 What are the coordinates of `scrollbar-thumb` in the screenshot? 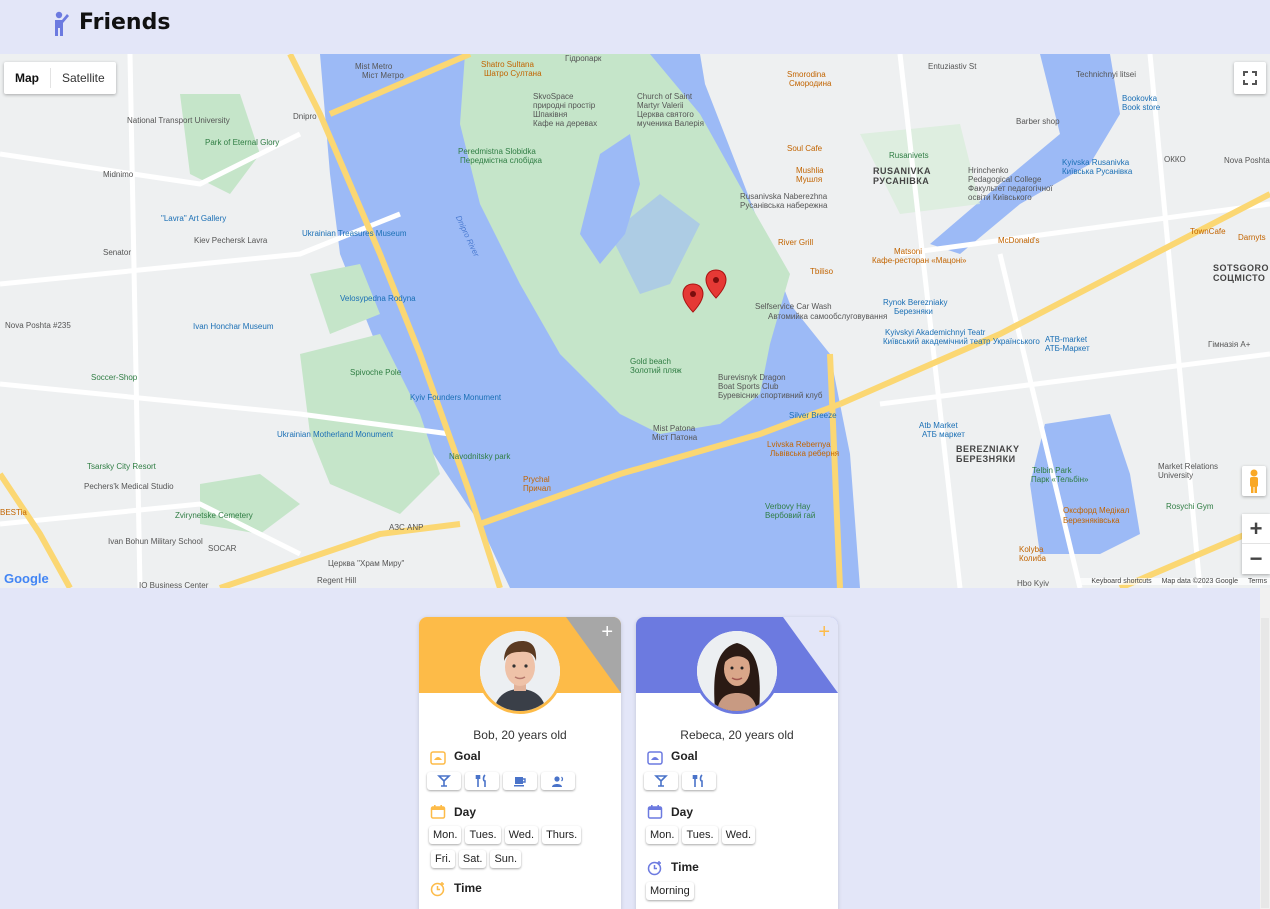 It's located at (1265, 763).